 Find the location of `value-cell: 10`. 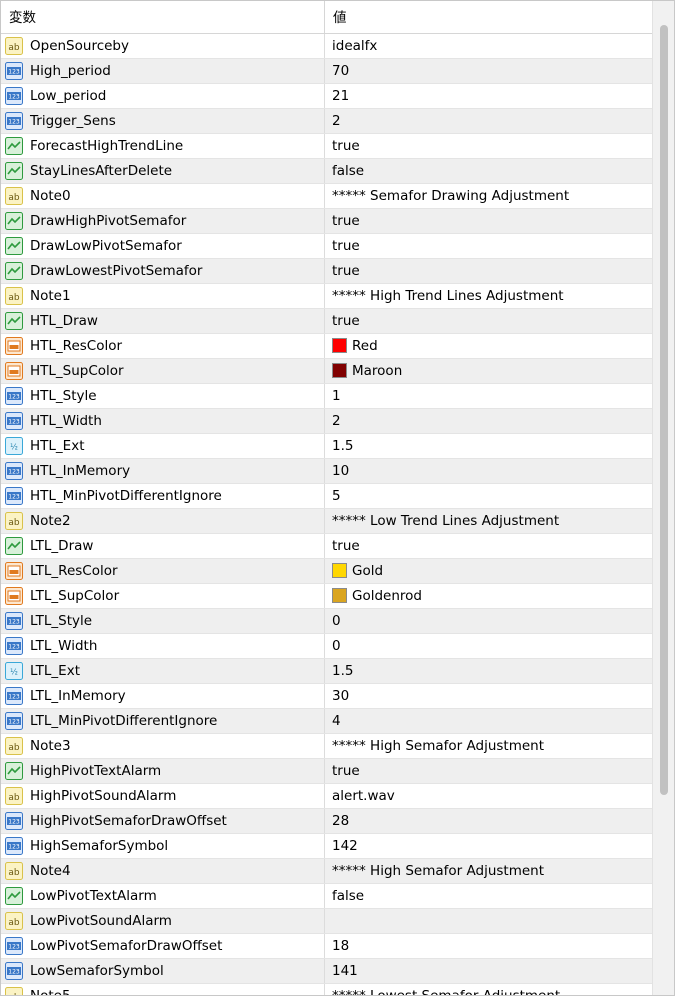

value-cell: 10 is located at coordinates (489, 471).